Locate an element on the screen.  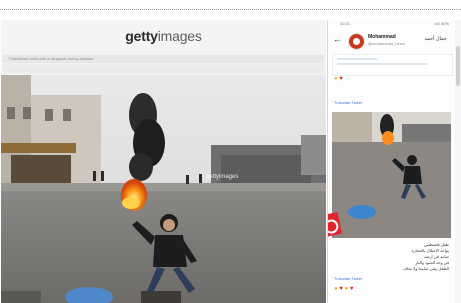
scrollbar is located at coordinates (458, 161).